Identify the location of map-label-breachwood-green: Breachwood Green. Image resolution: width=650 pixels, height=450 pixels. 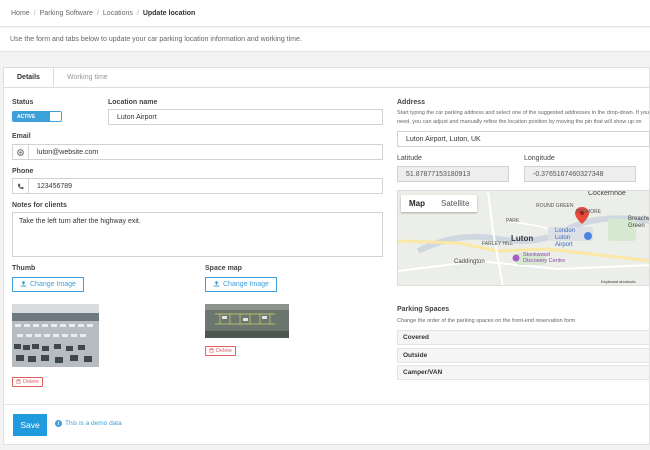
(638, 223).